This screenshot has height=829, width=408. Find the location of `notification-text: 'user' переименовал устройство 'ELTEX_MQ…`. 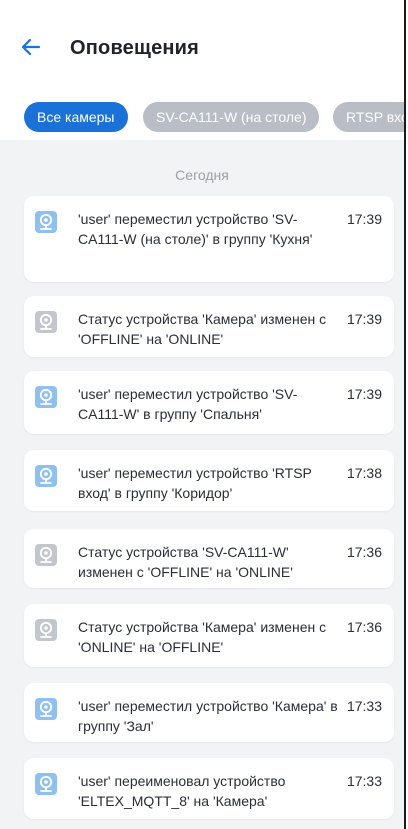

notification-text: 'user' переименовал устройство 'ELTEX_MQ… is located at coordinates (182, 791).